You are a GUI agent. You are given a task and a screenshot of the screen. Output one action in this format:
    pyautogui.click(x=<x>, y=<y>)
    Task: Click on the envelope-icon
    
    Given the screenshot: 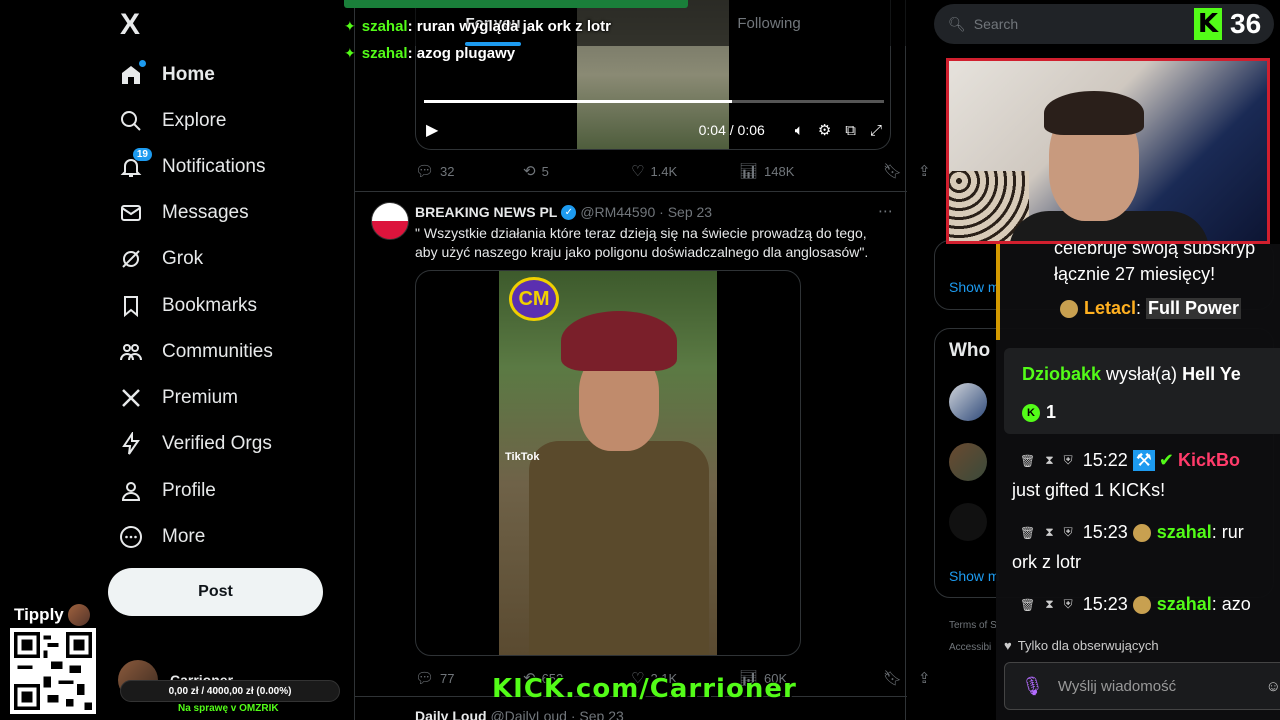 What is the action you would take?
    pyautogui.click(x=131, y=213)
    